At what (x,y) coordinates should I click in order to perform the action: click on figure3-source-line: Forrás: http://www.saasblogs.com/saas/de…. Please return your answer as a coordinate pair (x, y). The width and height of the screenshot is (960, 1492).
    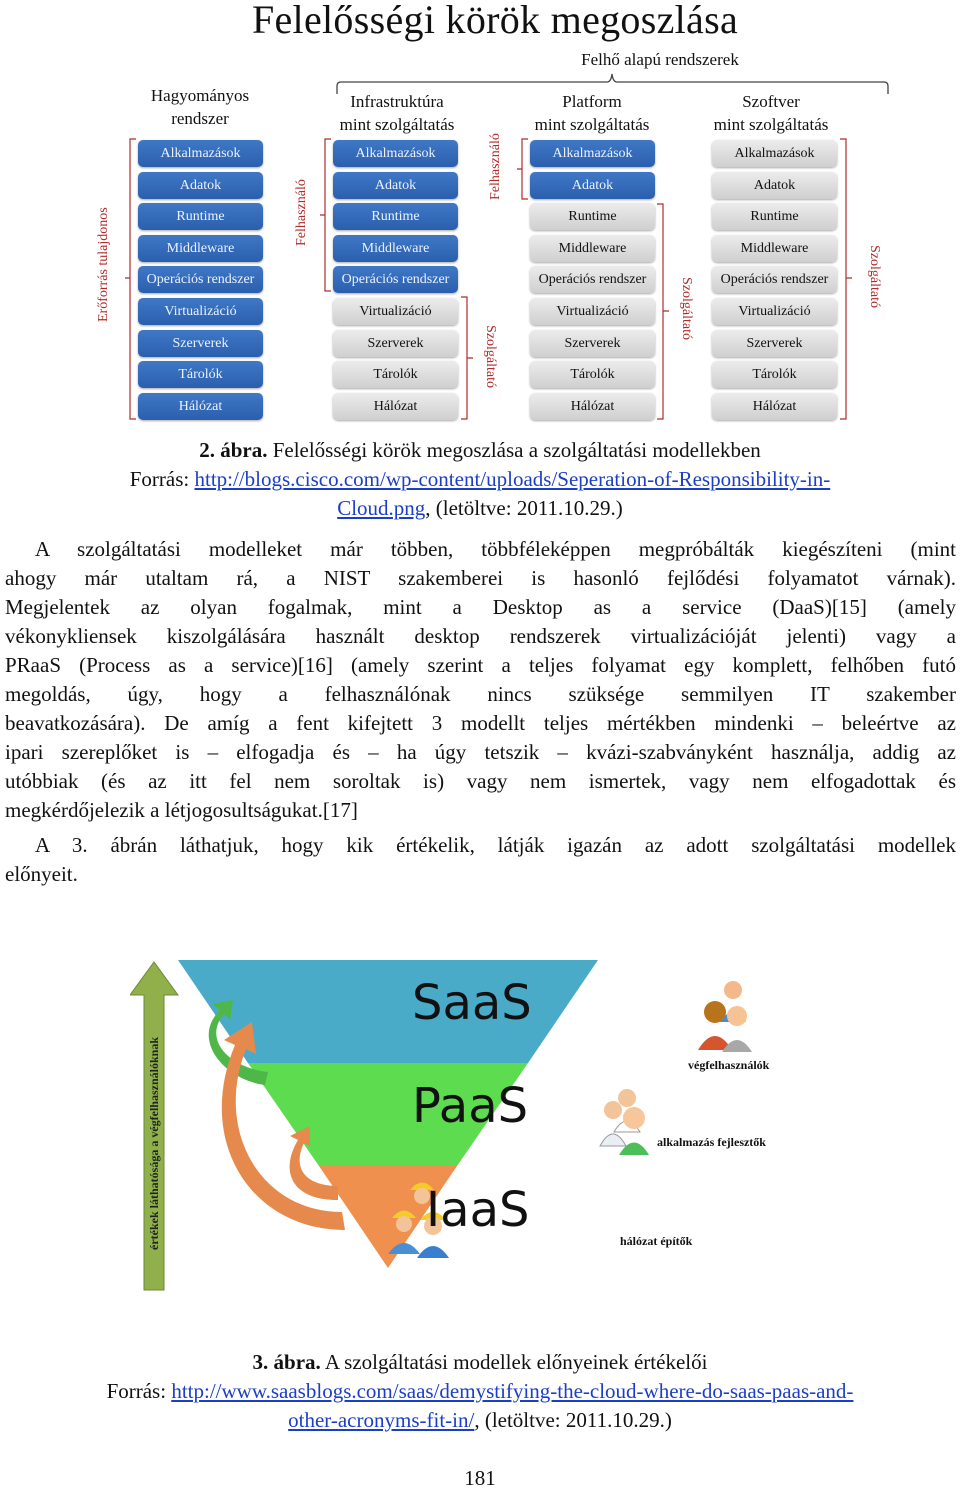
    Looking at the image, I should click on (480, 1391).